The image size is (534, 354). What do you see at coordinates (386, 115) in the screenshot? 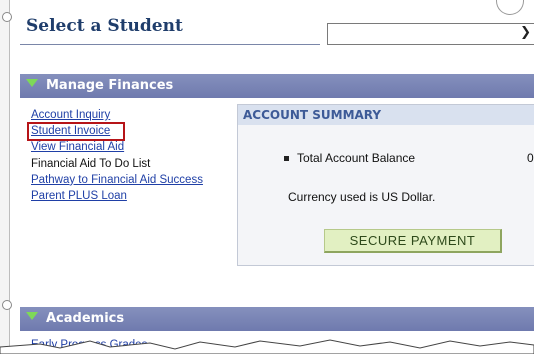
I see `account-summary-header: ACCOUNT SUMMARY` at bounding box center [386, 115].